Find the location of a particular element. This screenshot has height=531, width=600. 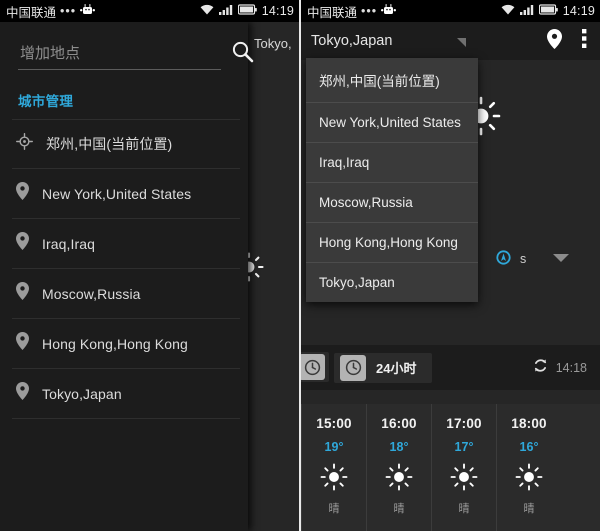

tab-24-hour: 24小时 is located at coordinates (383, 367).